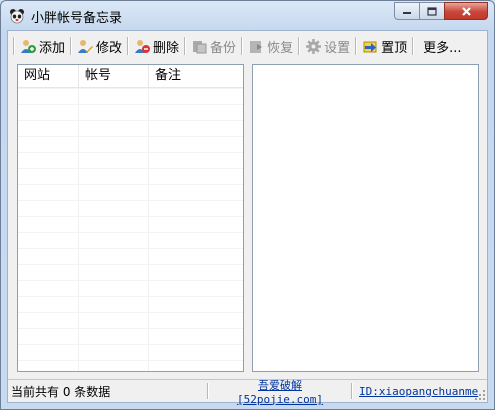 The image size is (495, 410). Describe the element at coordinates (200, 46) in the screenshot. I see `backup-icon` at that location.